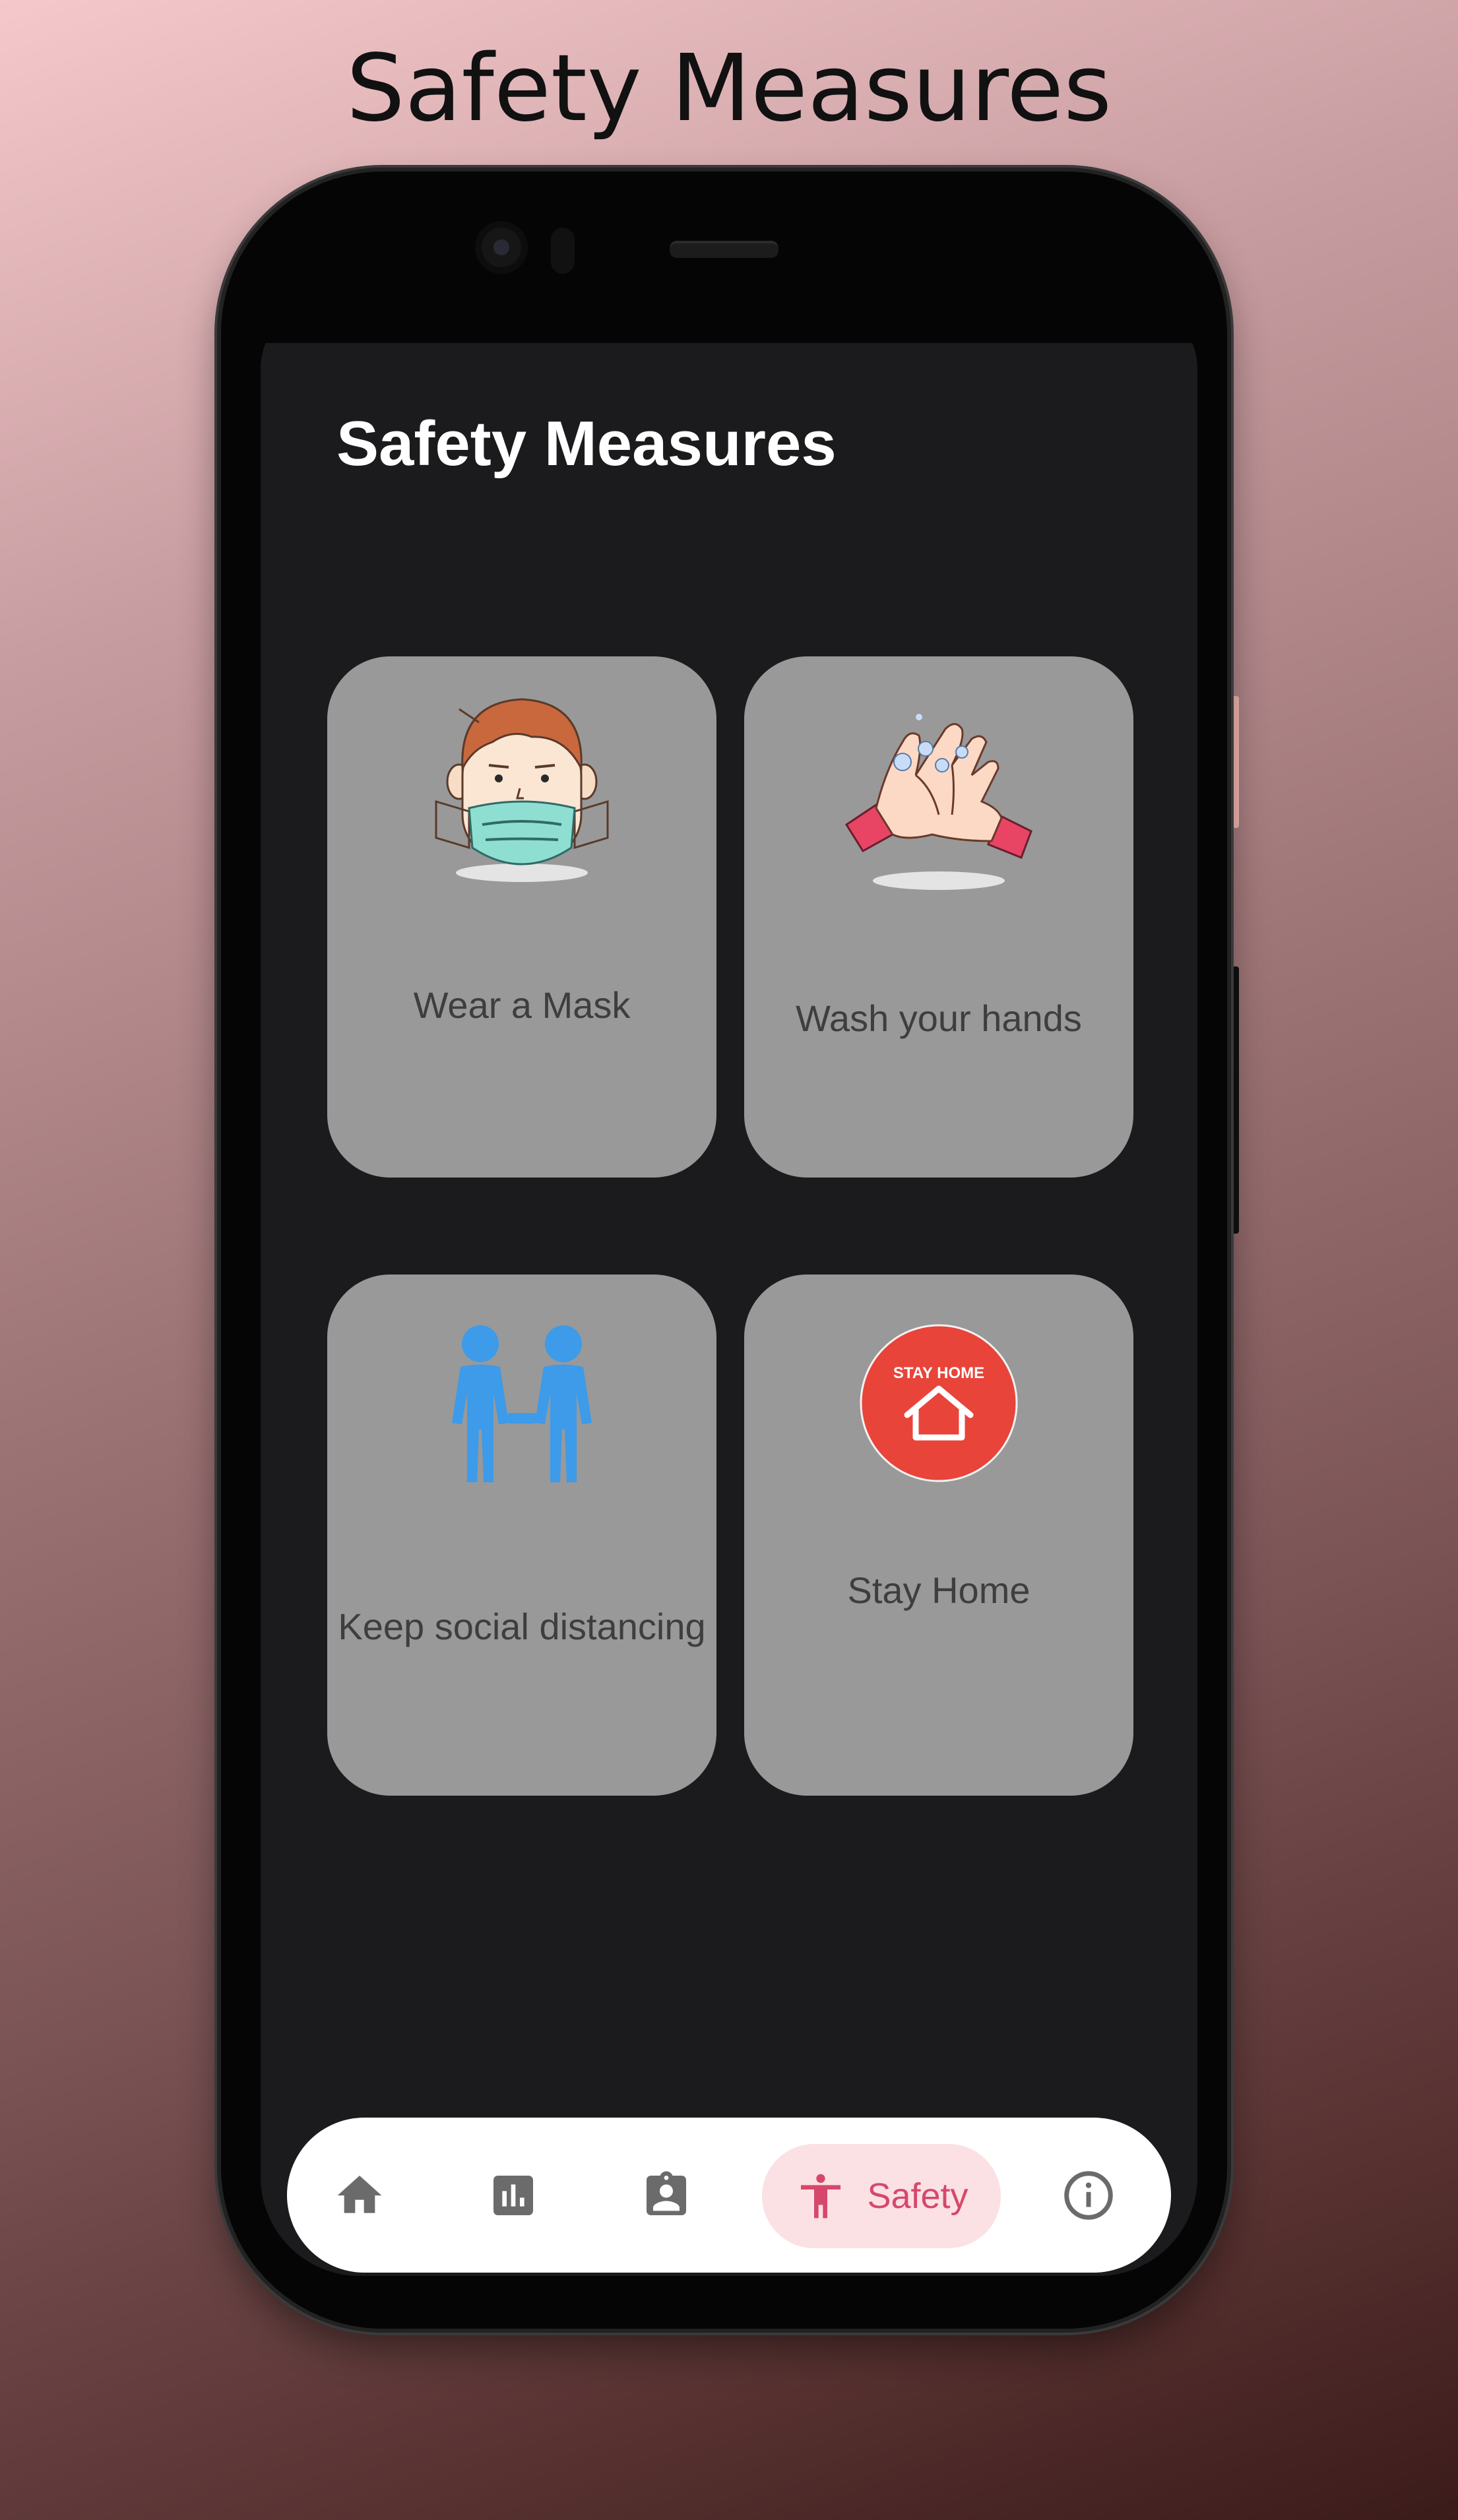  What do you see at coordinates (522, 1626) in the screenshot?
I see `card-label: Keep social distancing` at bounding box center [522, 1626].